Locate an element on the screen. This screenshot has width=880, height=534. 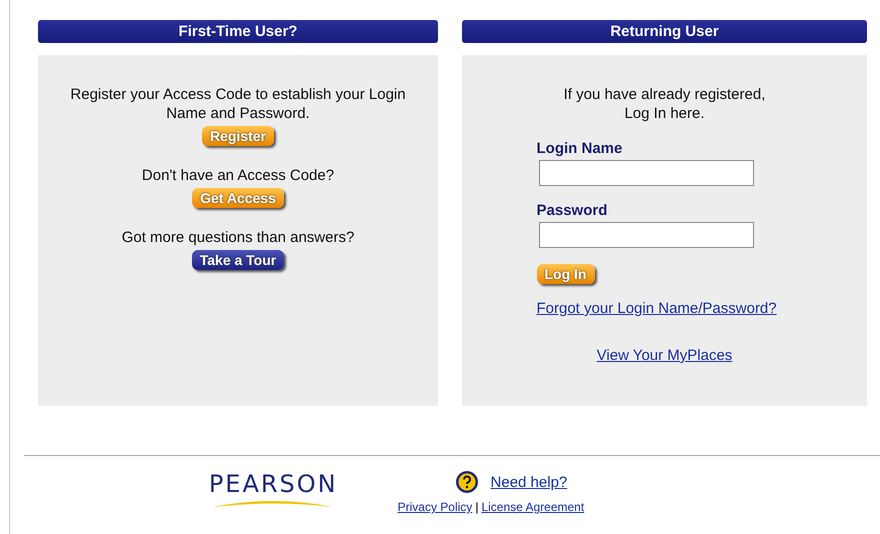
myplaces-link: View Your MyPlaces is located at coordinates (664, 355).